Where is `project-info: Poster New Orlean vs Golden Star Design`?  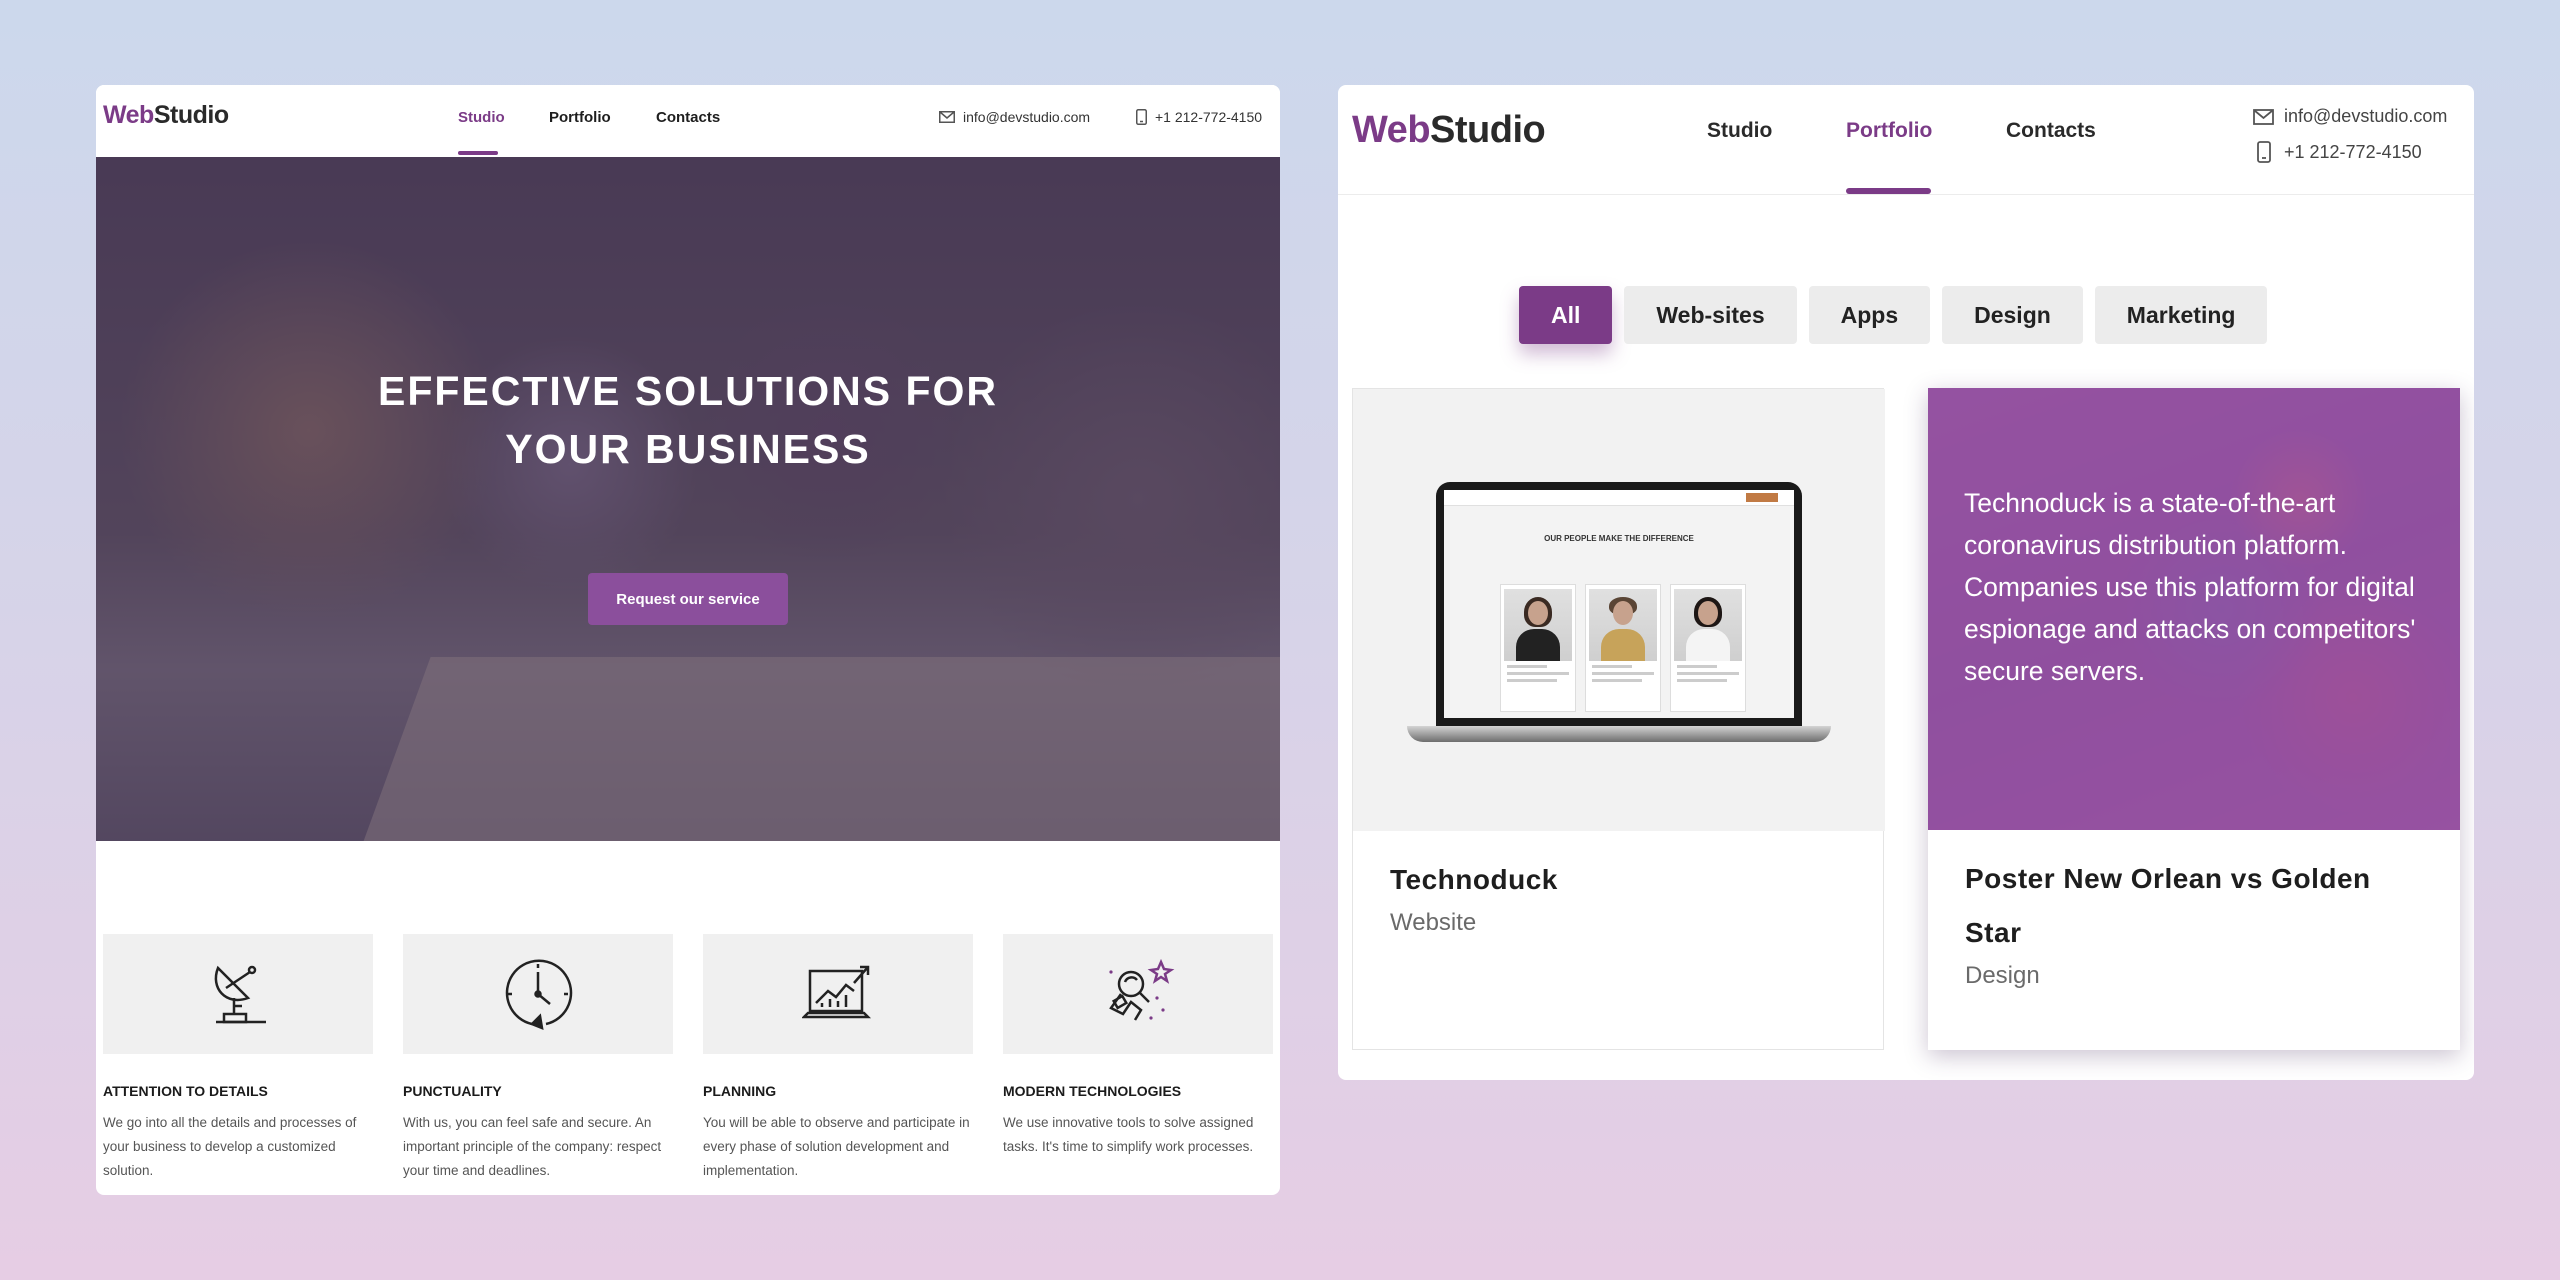 project-info: Poster New Orlean vs Golden Star Design is located at coordinates (2194, 910).